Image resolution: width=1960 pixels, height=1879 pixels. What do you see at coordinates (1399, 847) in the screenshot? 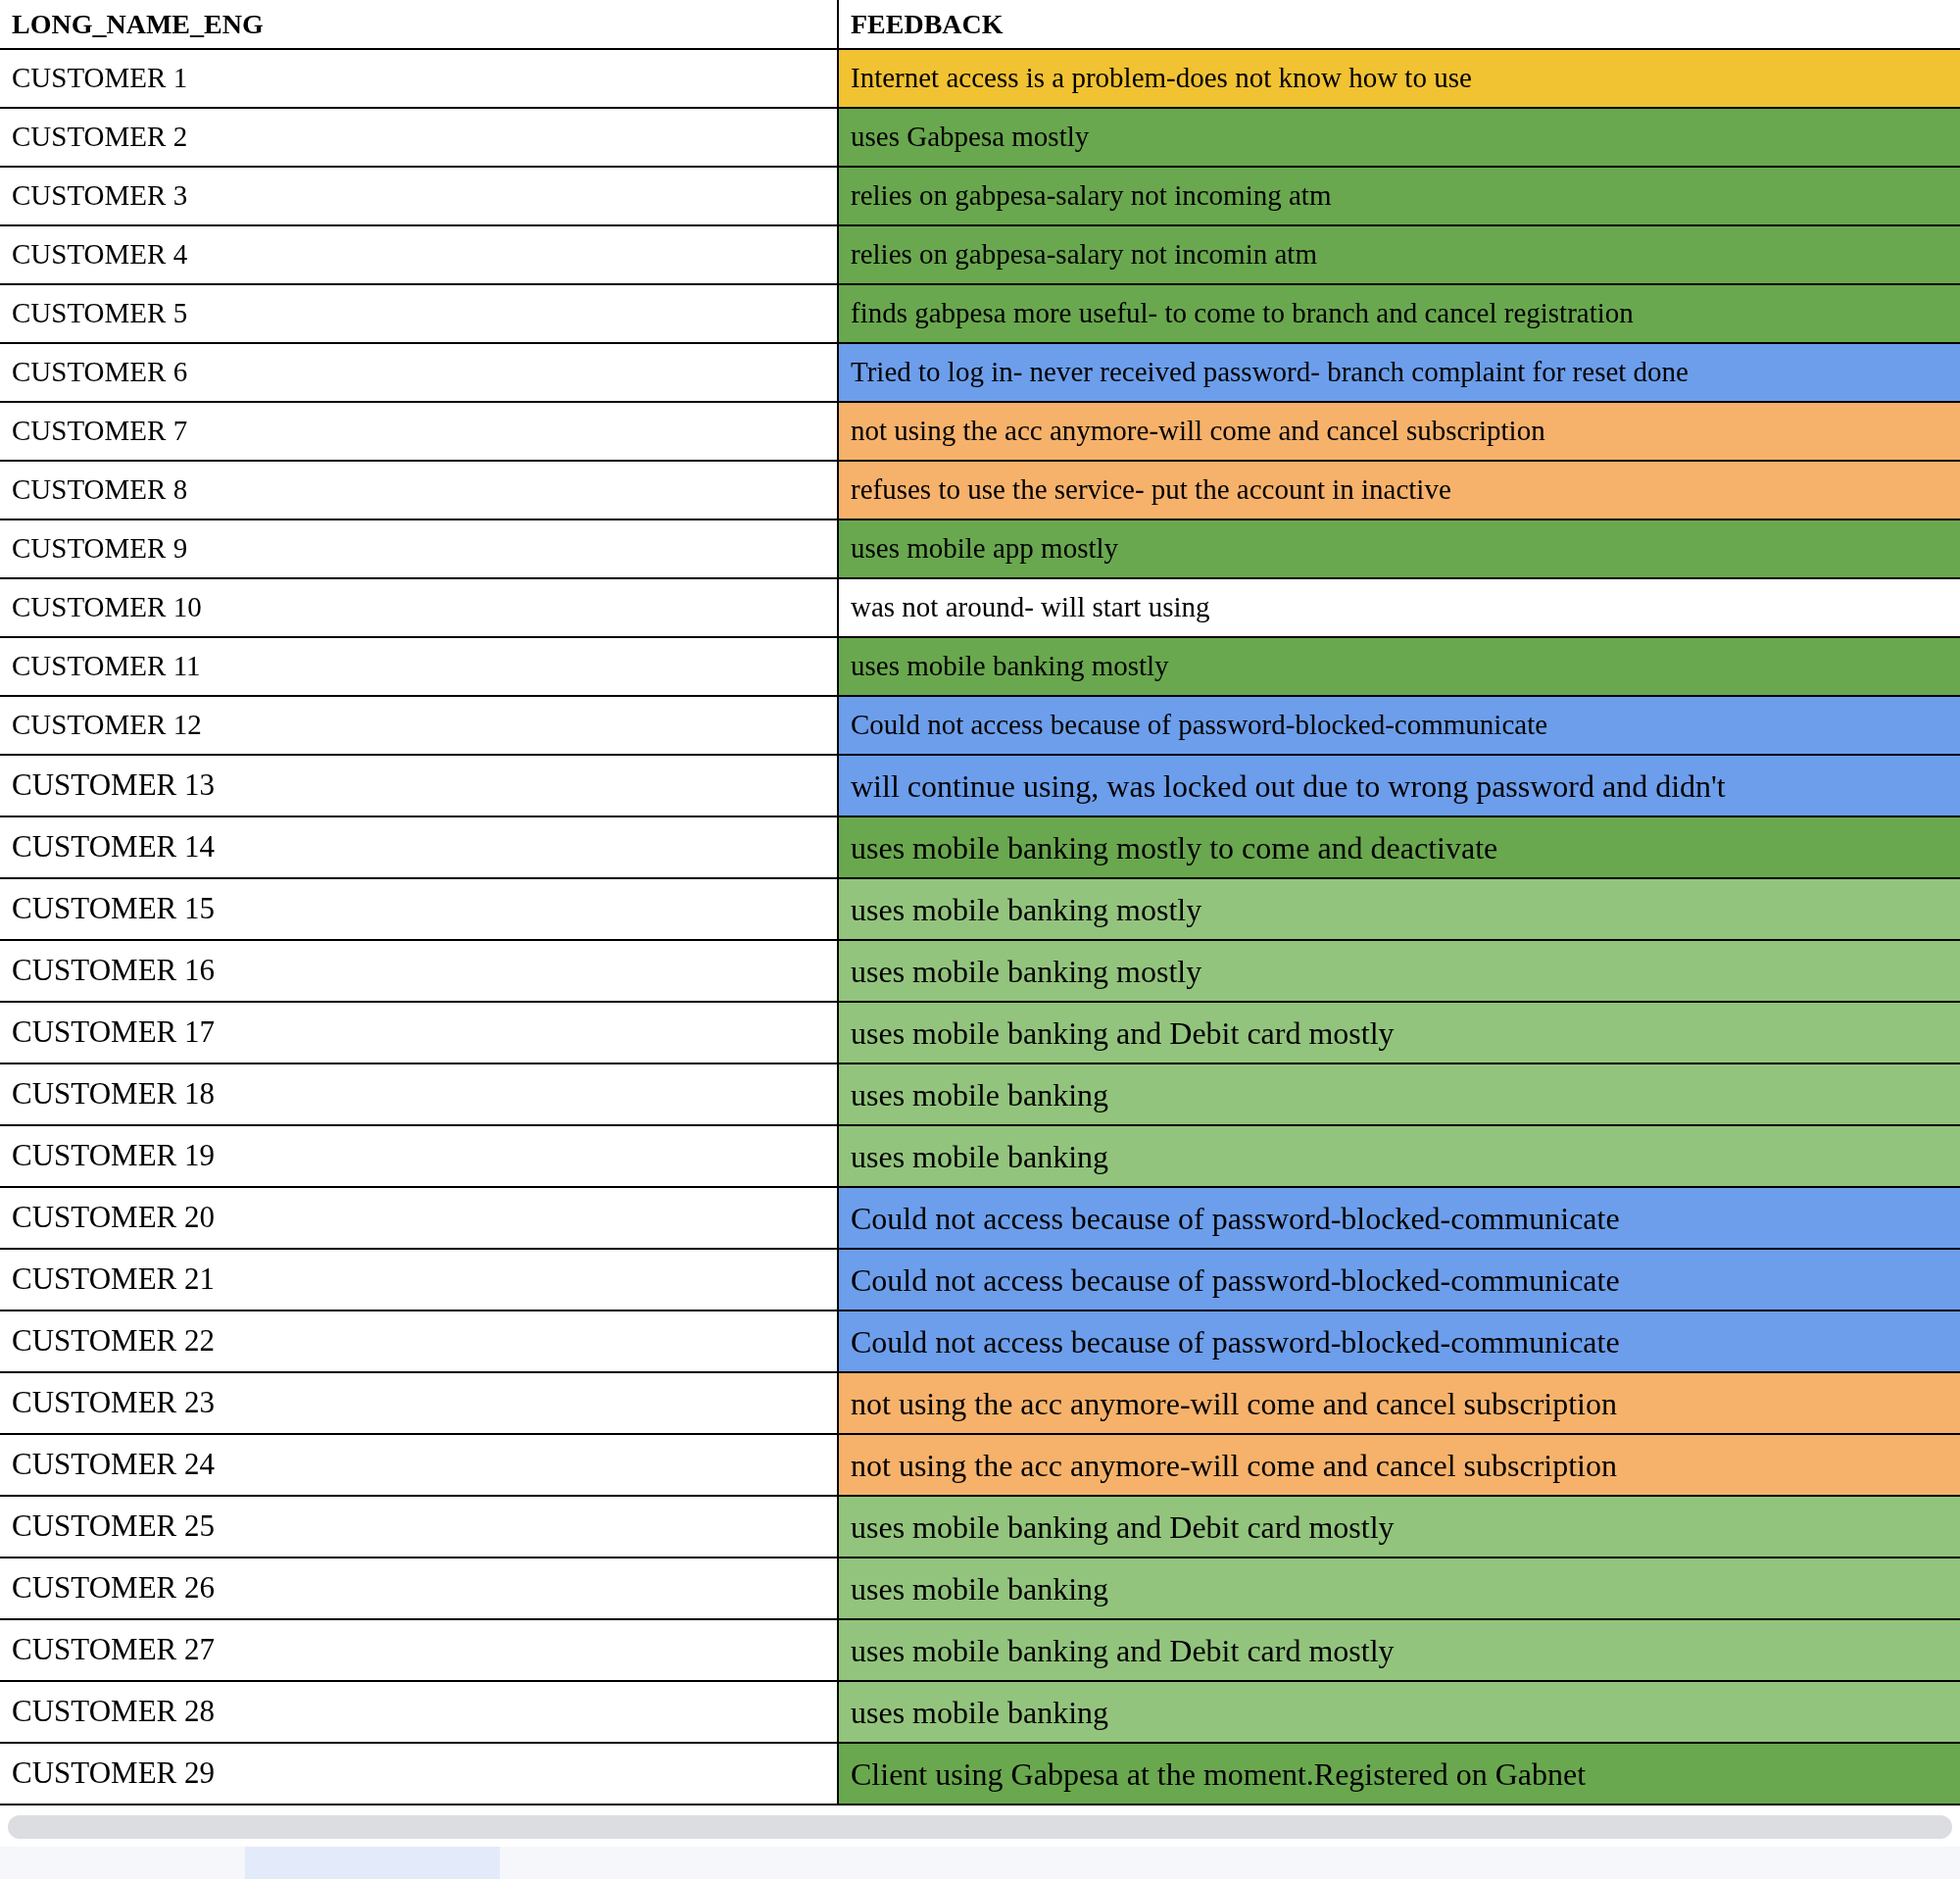
I see `feedback-cell: uses mobile banking mostly to come and deactivate` at bounding box center [1399, 847].